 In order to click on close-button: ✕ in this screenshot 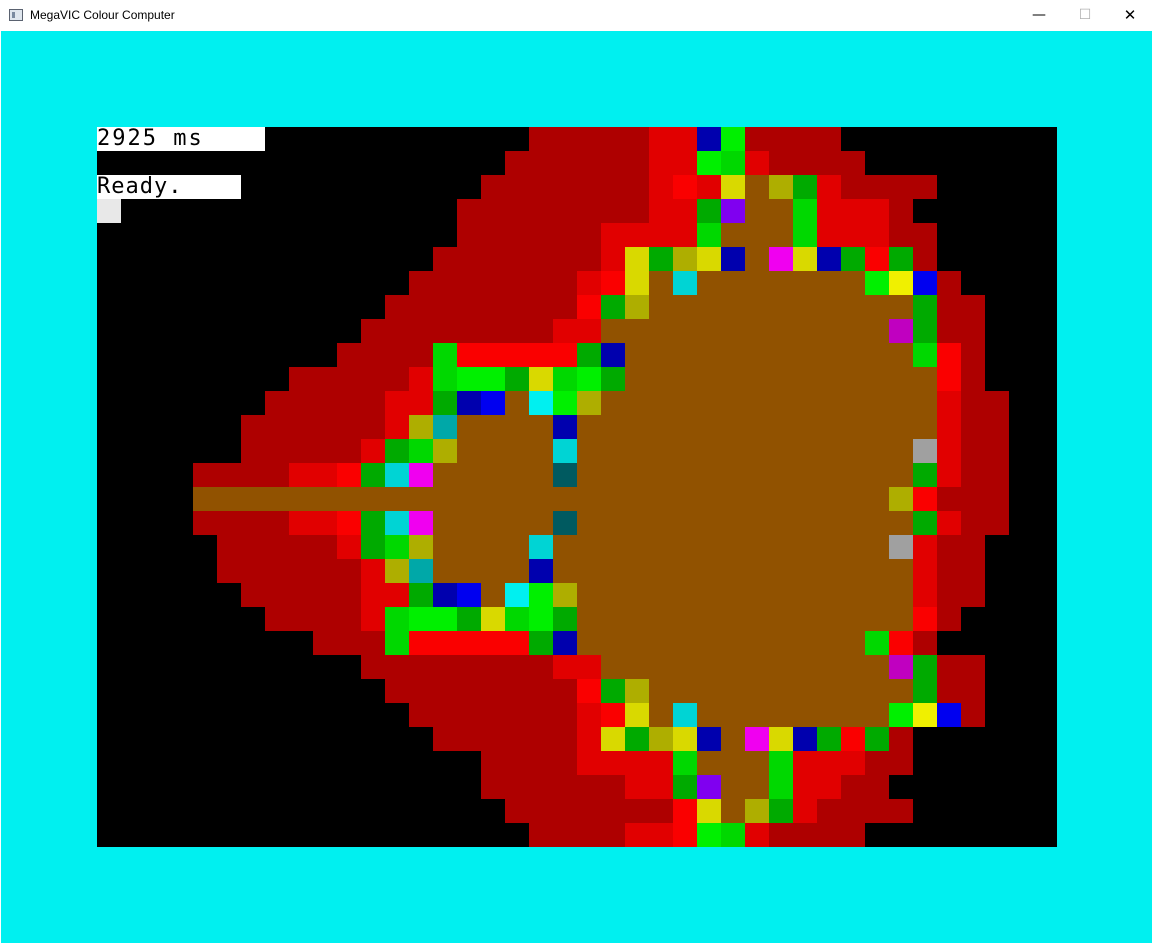, I will do `click(1130, 15)`.